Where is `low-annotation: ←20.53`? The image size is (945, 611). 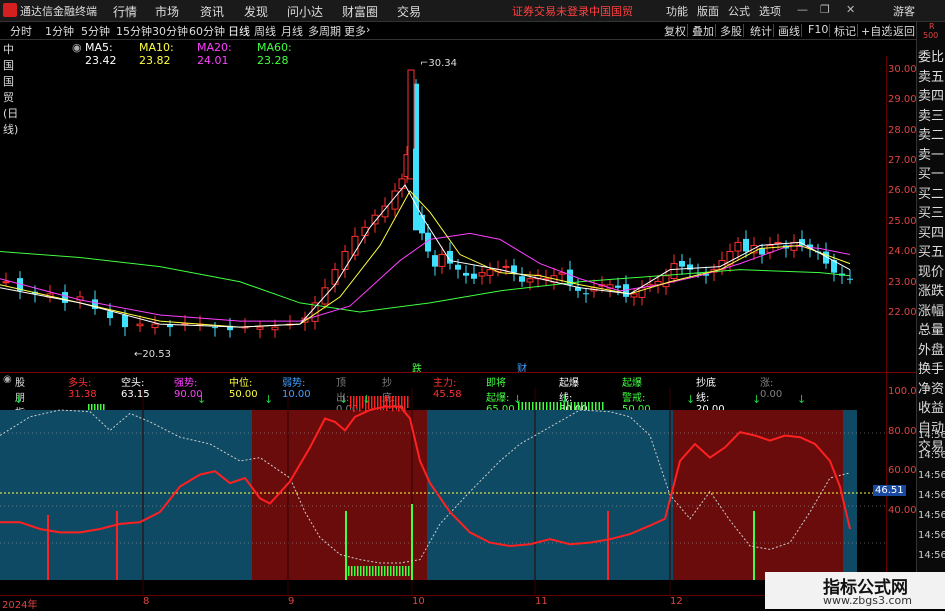
low-annotation: ←20.53 is located at coordinates (153, 354).